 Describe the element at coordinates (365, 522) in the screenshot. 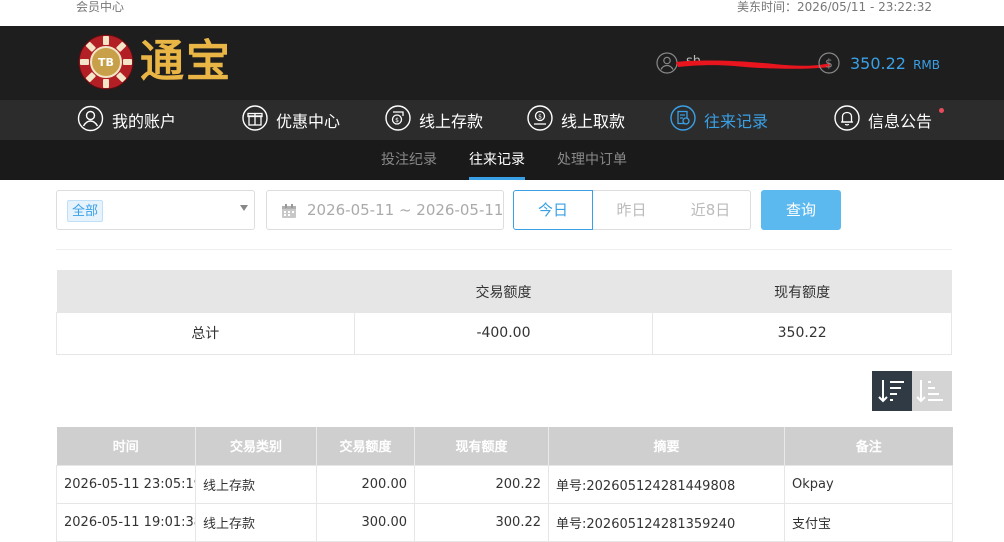

I see `cell-amount: 300.00` at that location.